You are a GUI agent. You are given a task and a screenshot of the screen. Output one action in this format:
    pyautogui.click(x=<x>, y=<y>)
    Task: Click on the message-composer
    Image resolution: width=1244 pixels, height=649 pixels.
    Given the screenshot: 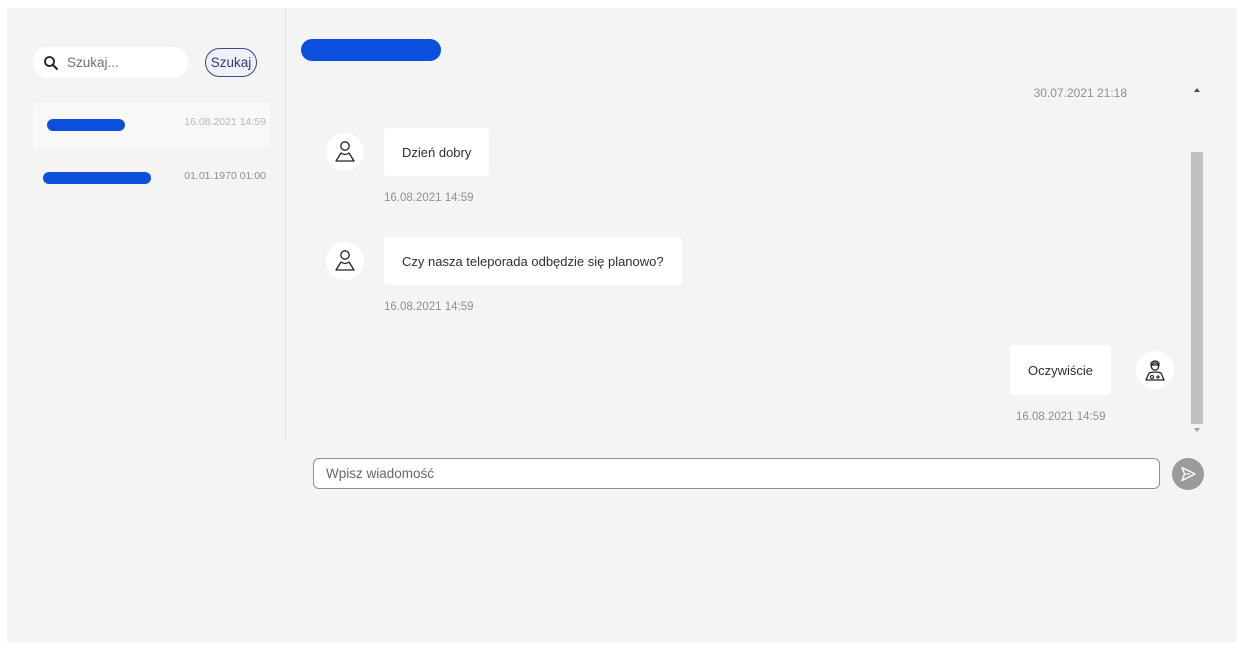 What is the action you would take?
    pyautogui.click(x=736, y=473)
    